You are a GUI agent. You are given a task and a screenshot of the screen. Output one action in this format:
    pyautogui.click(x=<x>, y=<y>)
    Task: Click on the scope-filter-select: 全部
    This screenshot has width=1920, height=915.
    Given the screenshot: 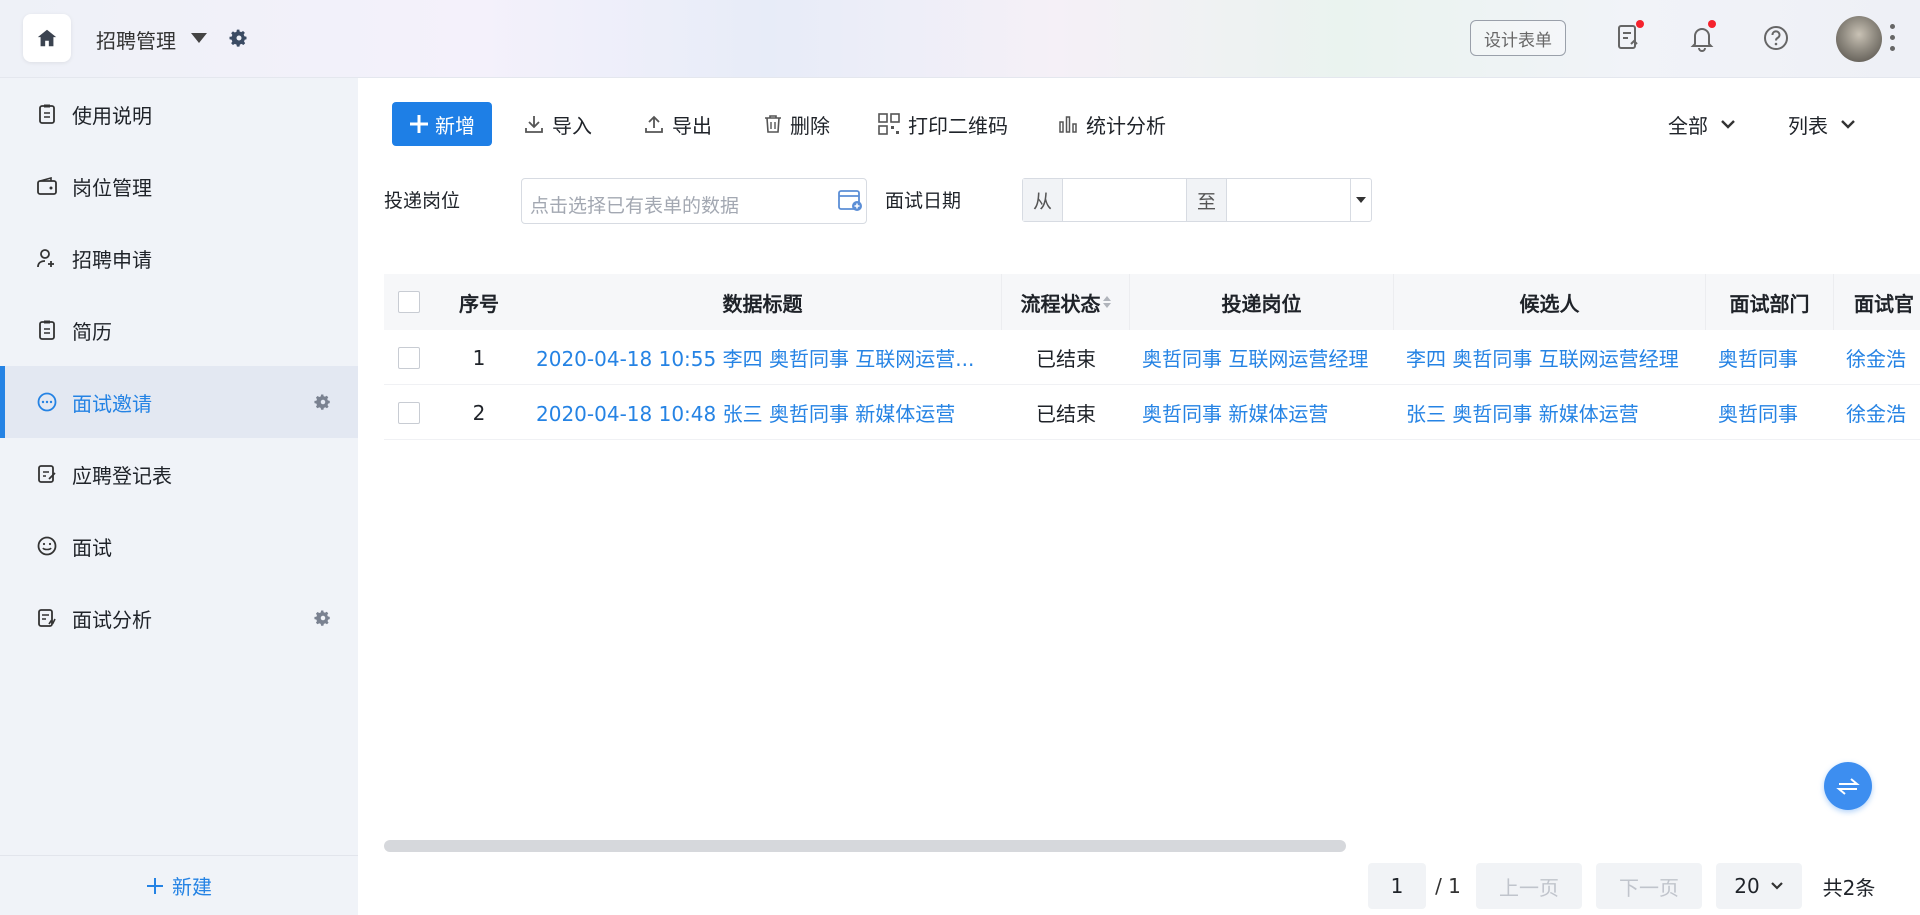 What is the action you would take?
    pyautogui.click(x=1702, y=124)
    